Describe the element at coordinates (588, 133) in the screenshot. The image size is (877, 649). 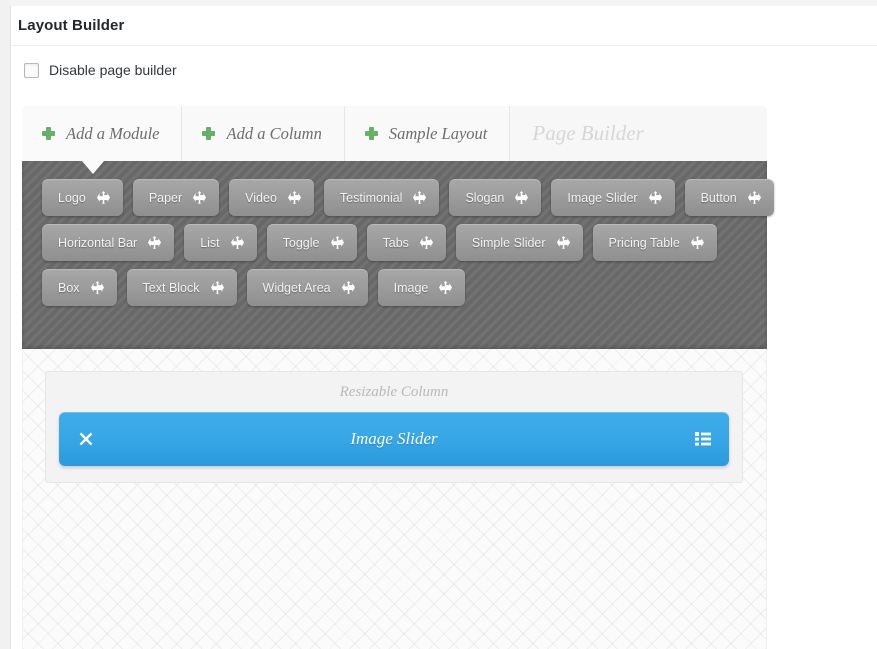
I see `builder-heading: Page Builder` at that location.